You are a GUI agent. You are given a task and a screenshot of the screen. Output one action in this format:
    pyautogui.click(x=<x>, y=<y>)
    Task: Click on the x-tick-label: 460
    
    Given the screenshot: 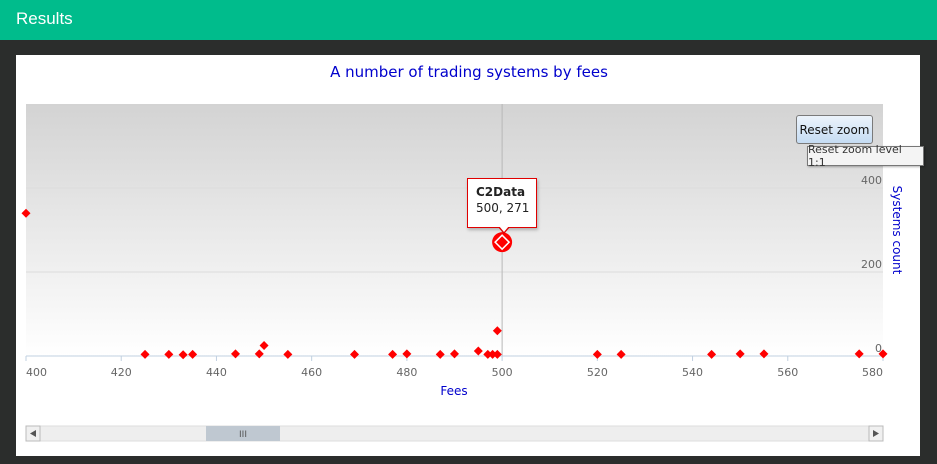 What is the action you would take?
    pyautogui.click(x=311, y=372)
    